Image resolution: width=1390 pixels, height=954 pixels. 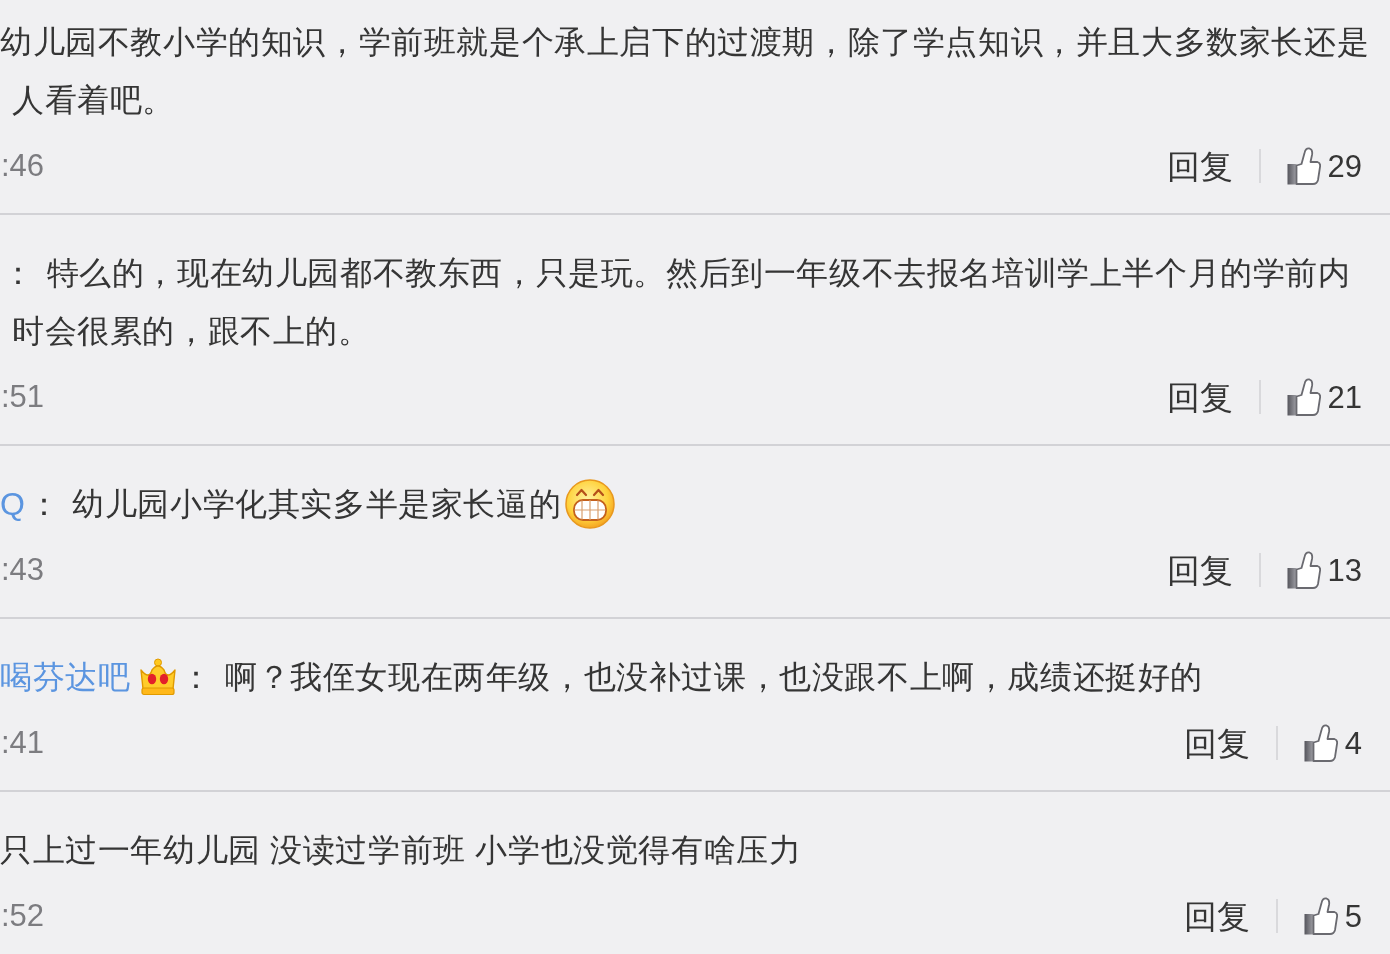 I want to click on like-button: 29, so click(x=1324, y=166).